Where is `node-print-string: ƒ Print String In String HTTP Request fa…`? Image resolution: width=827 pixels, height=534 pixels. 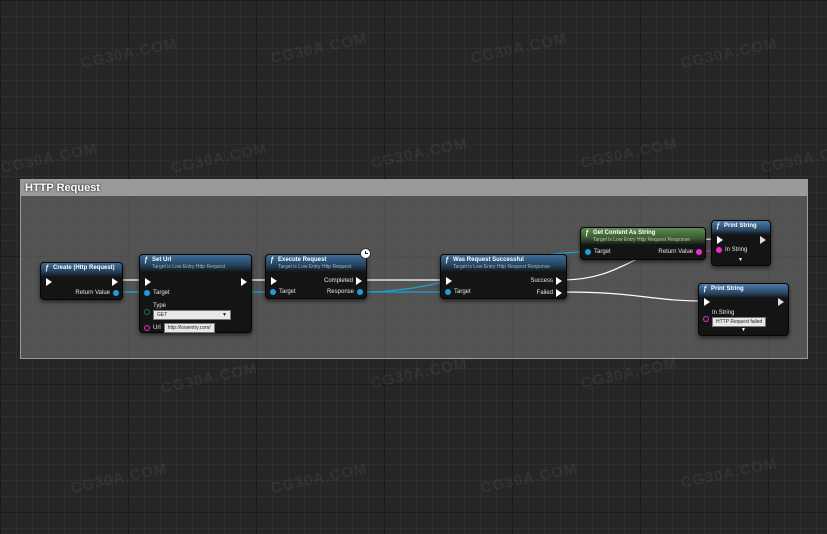 node-print-string: ƒ Print String In String HTTP Request fa… is located at coordinates (743, 309).